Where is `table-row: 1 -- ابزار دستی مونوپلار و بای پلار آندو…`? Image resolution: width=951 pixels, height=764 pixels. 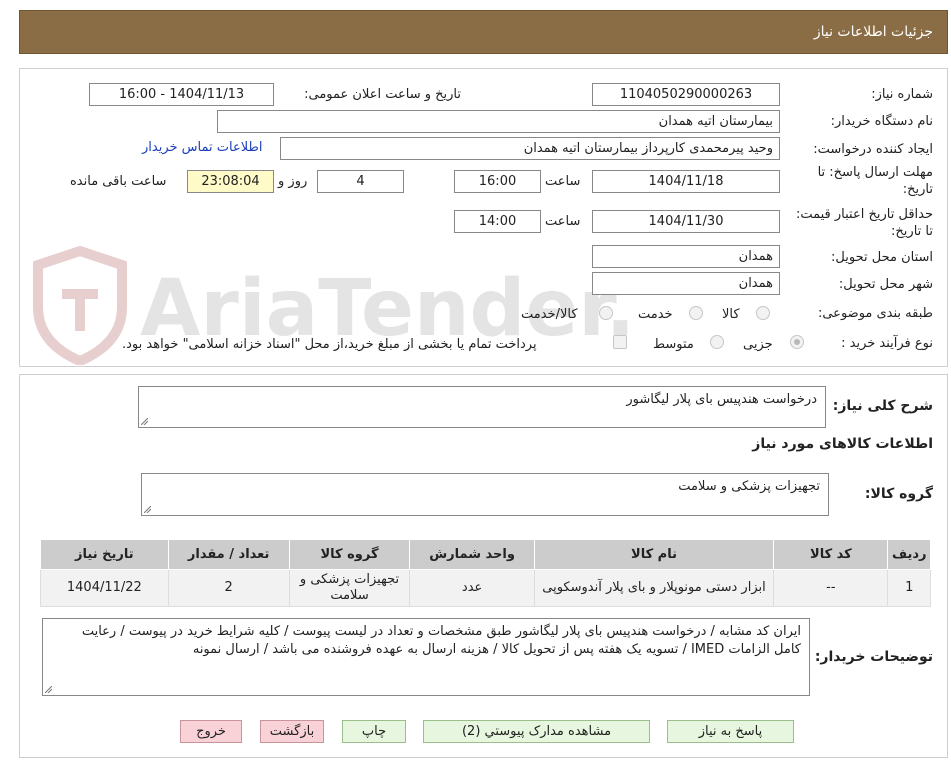
table-row: 1 -- ابزار دستی مونوپلار و بای پلار آندو… is located at coordinates (485, 588).